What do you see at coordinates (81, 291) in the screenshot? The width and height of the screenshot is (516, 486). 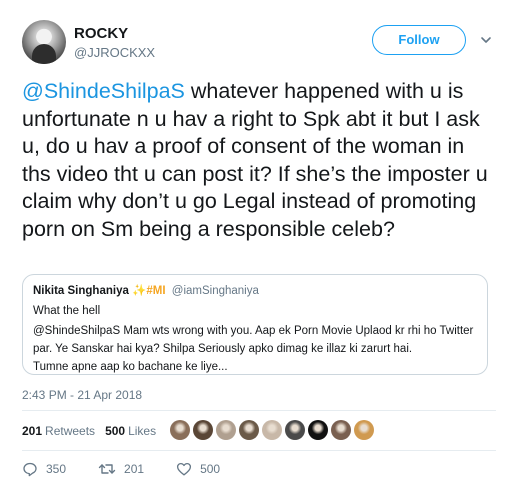 I see `quoted-author-name: Nikita Singhaniya` at bounding box center [81, 291].